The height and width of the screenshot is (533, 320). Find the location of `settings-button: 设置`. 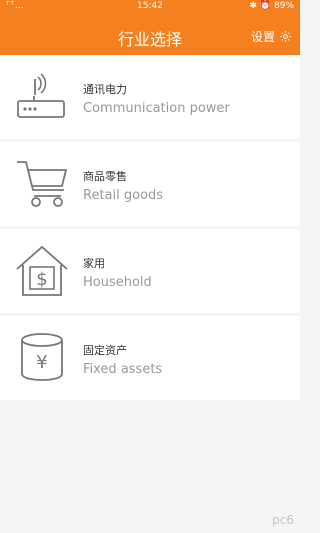

settings-button: 设置 is located at coordinates (271, 36).